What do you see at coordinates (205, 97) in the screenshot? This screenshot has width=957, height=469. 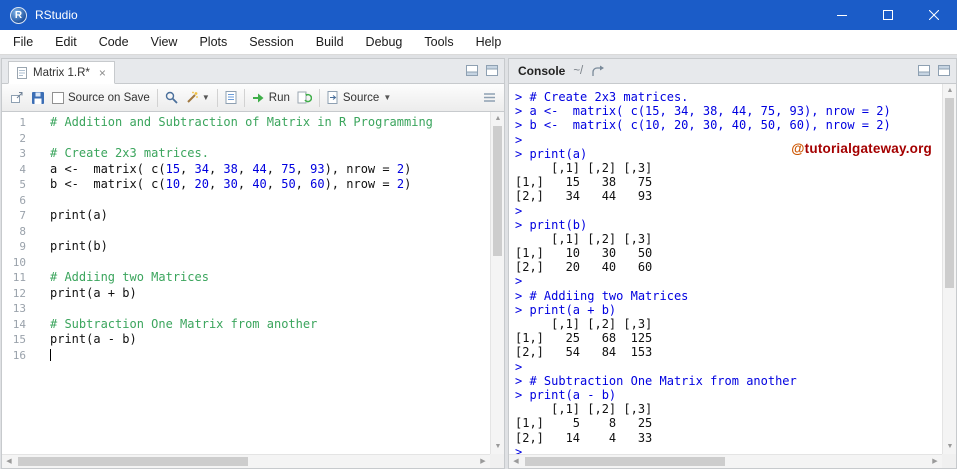 I see `chevron-down-icon: ▼` at bounding box center [205, 97].